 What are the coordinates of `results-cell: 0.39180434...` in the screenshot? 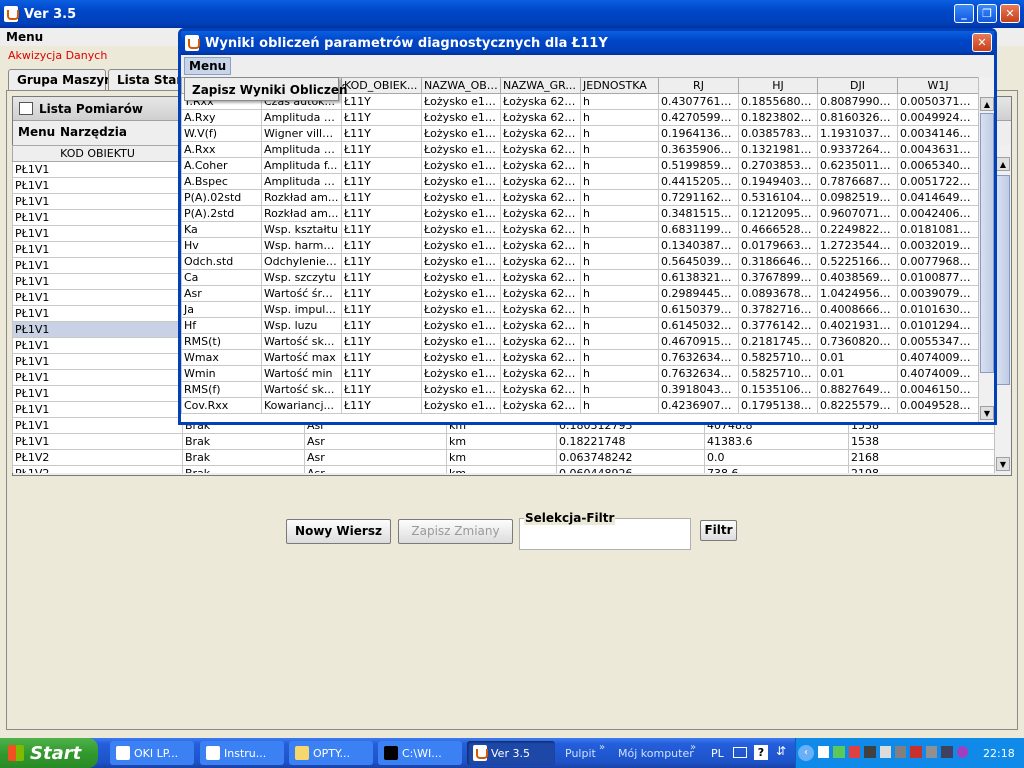 It's located at (698, 389).